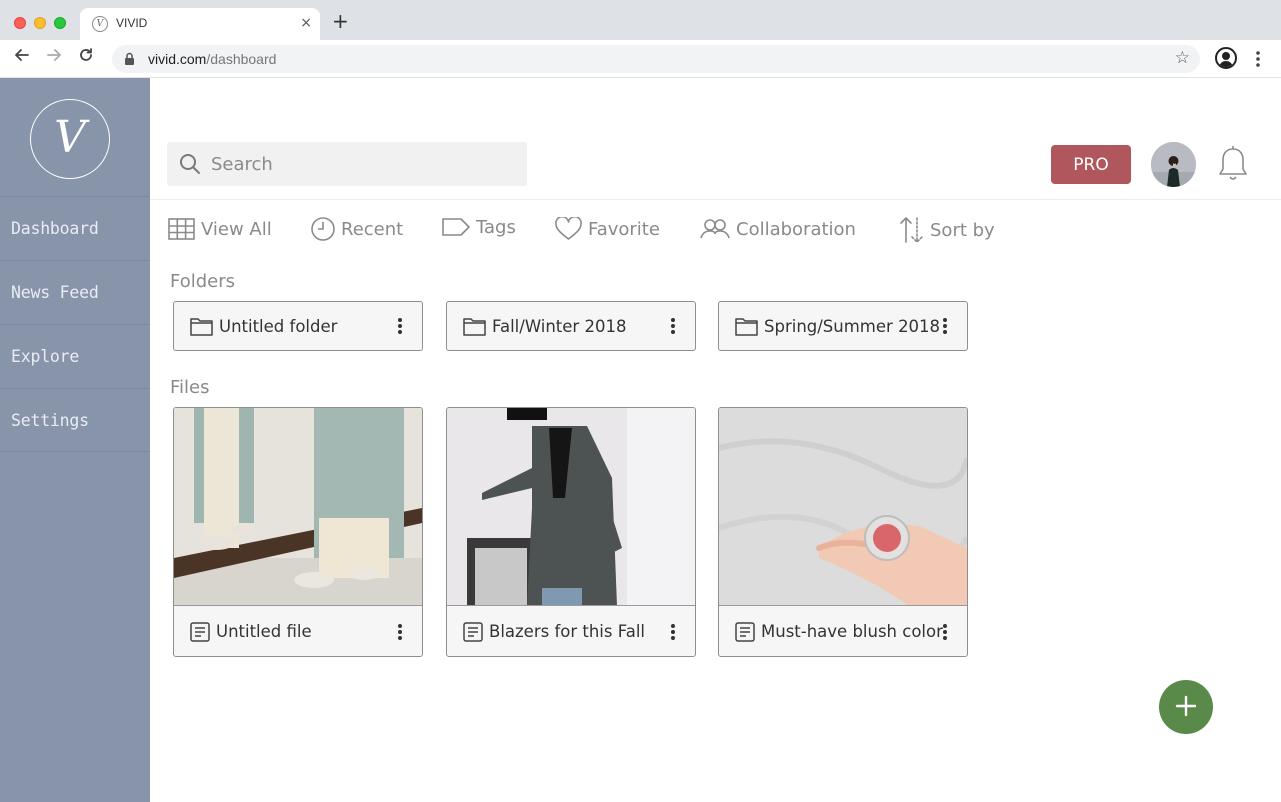 This screenshot has width=1281, height=802. I want to click on filter-tags: Tags, so click(479, 227).